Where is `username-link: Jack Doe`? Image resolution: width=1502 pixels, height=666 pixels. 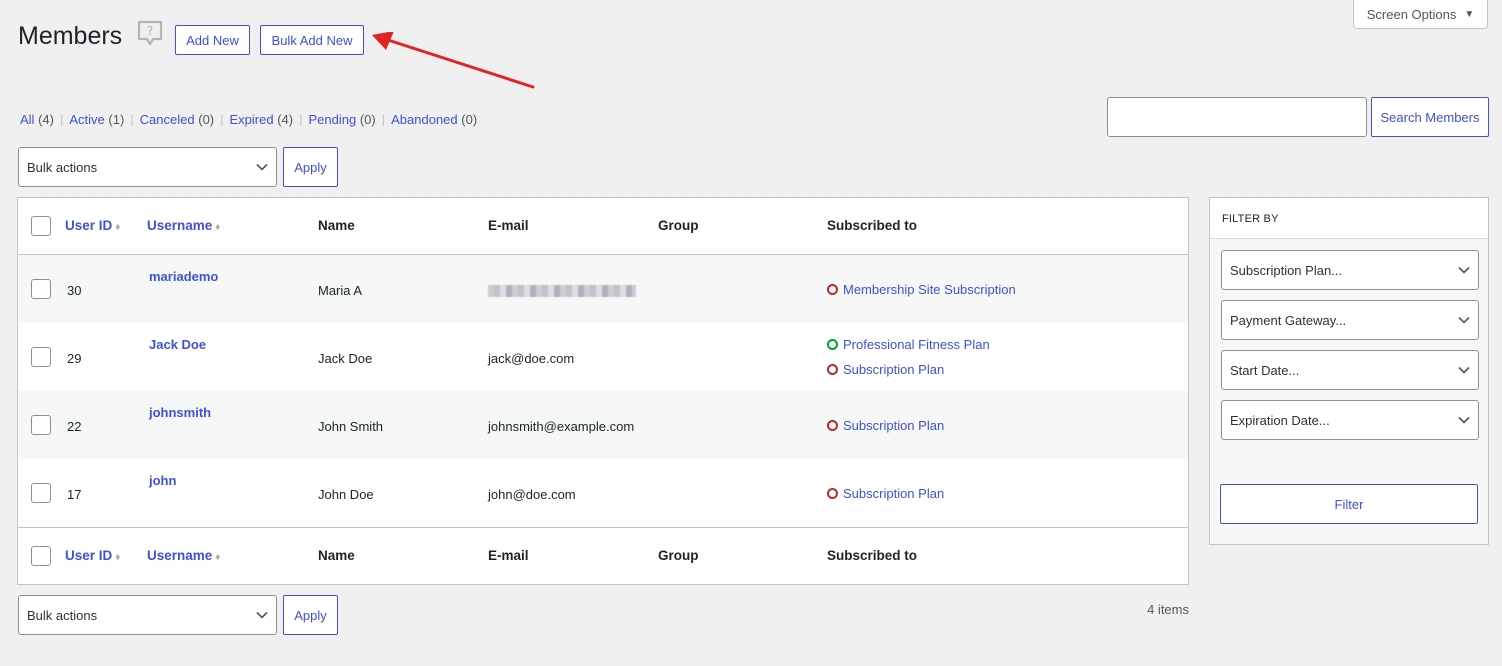
username-link: Jack Doe is located at coordinates (177, 344).